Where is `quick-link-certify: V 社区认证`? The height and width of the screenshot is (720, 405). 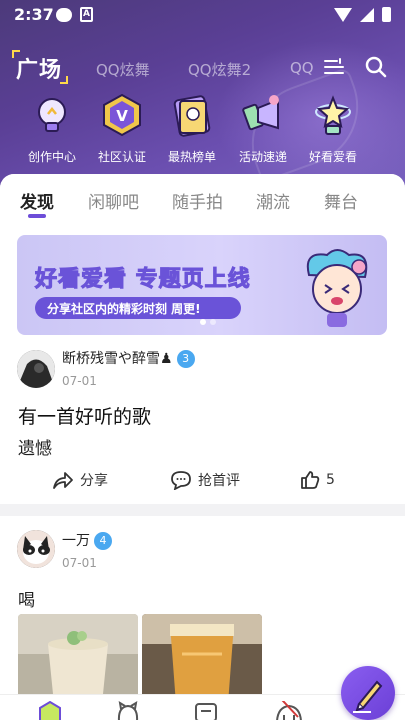 quick-link-certify: V 社区认证 is located at coordinates (122, 128).